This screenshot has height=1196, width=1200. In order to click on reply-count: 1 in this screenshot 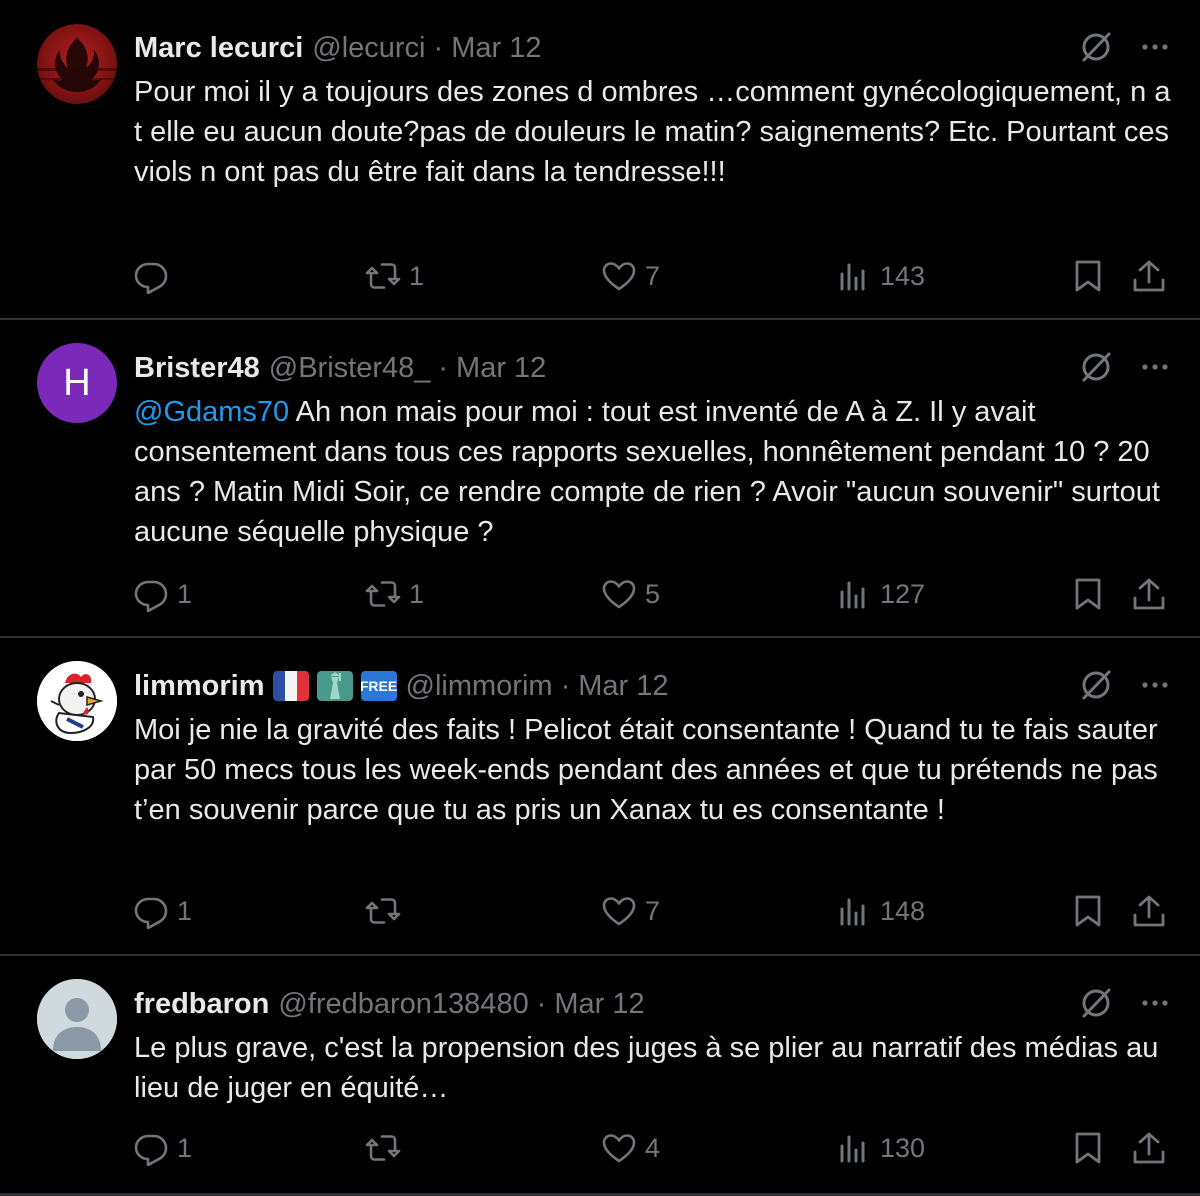, I will do `click(185, 910)`.